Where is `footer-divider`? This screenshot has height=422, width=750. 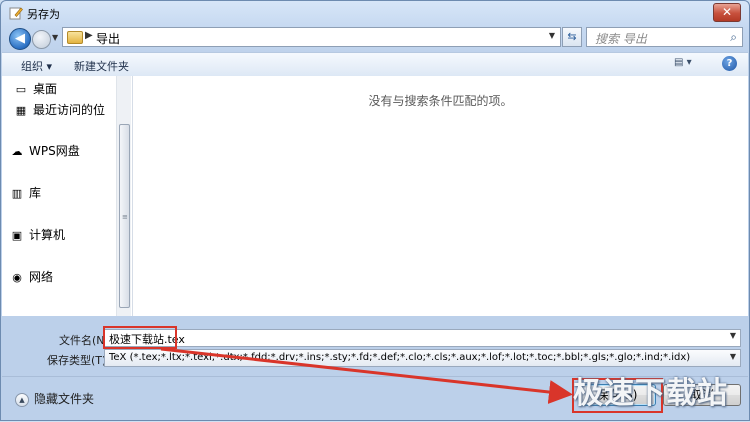 footer-divider is located at coordinates (375, 376).